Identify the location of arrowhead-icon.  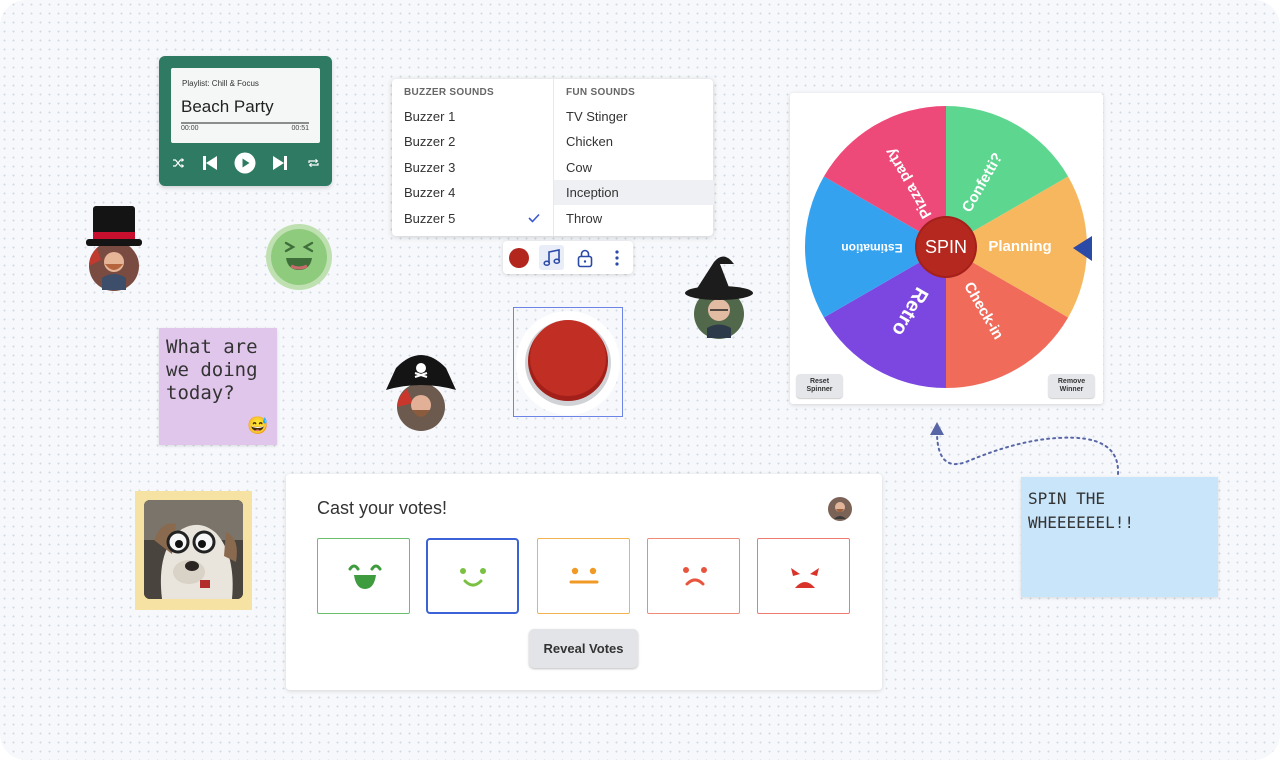
(937, 428).